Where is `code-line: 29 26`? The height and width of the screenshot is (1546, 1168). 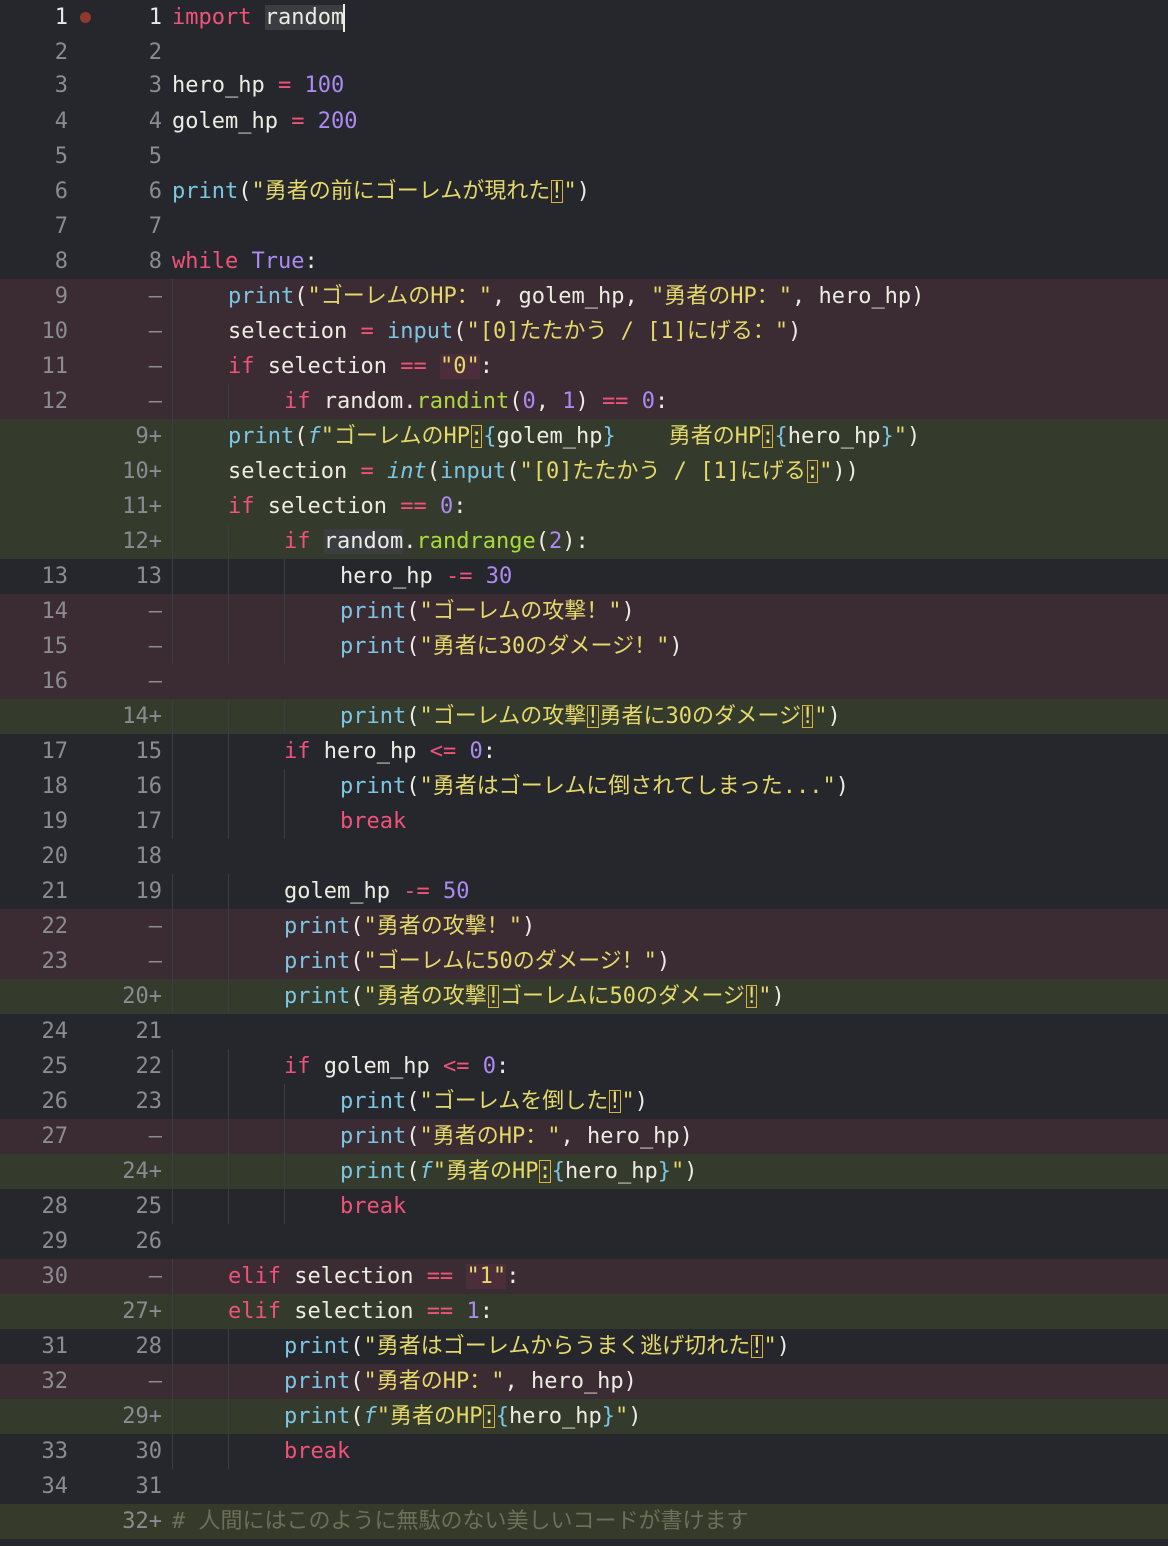 code-line: 29 26 is located at coordinates (584, 1241).